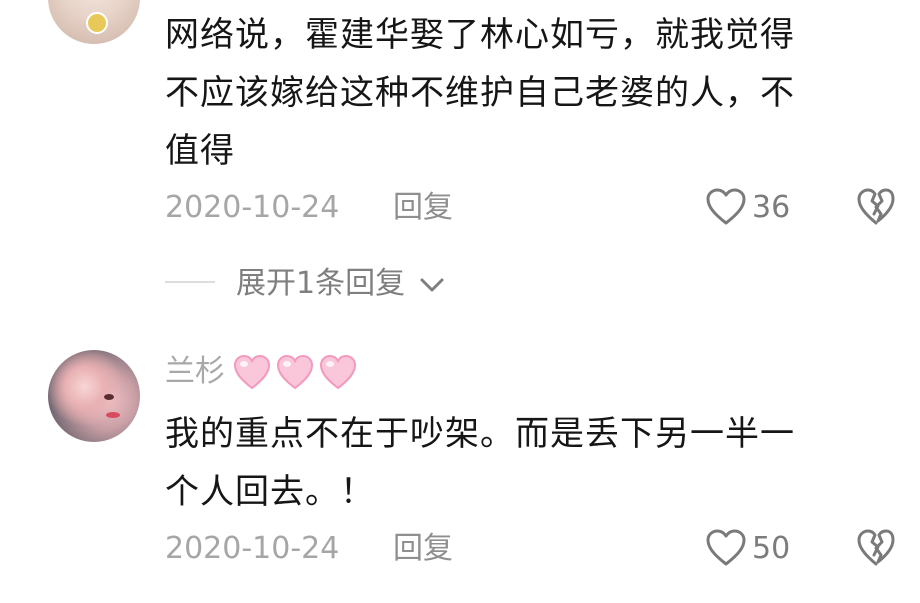 This screenshot has width=920, height=603. What do you see at coordinates (190, 282) in the screenshot?
I see `divider` at bounding box center [190, 282].